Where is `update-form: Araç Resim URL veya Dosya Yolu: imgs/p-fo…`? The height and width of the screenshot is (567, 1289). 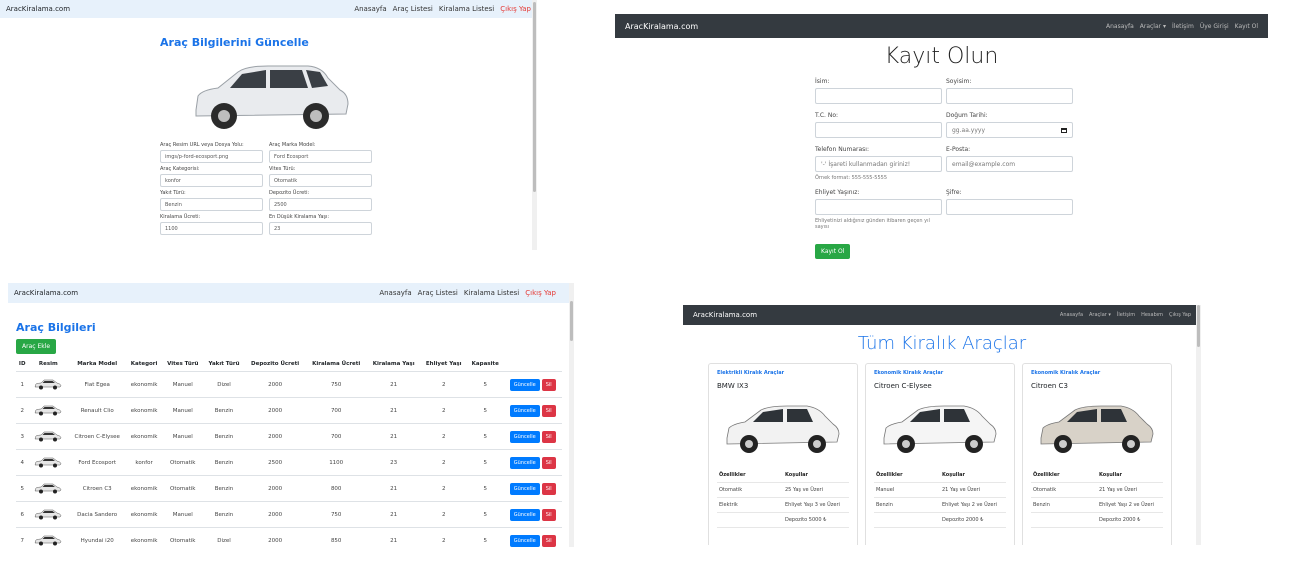 update-form: Araç Resim URL veya Dosya Yolu: imgs/p-fo… is located at coordinates (266, 188).